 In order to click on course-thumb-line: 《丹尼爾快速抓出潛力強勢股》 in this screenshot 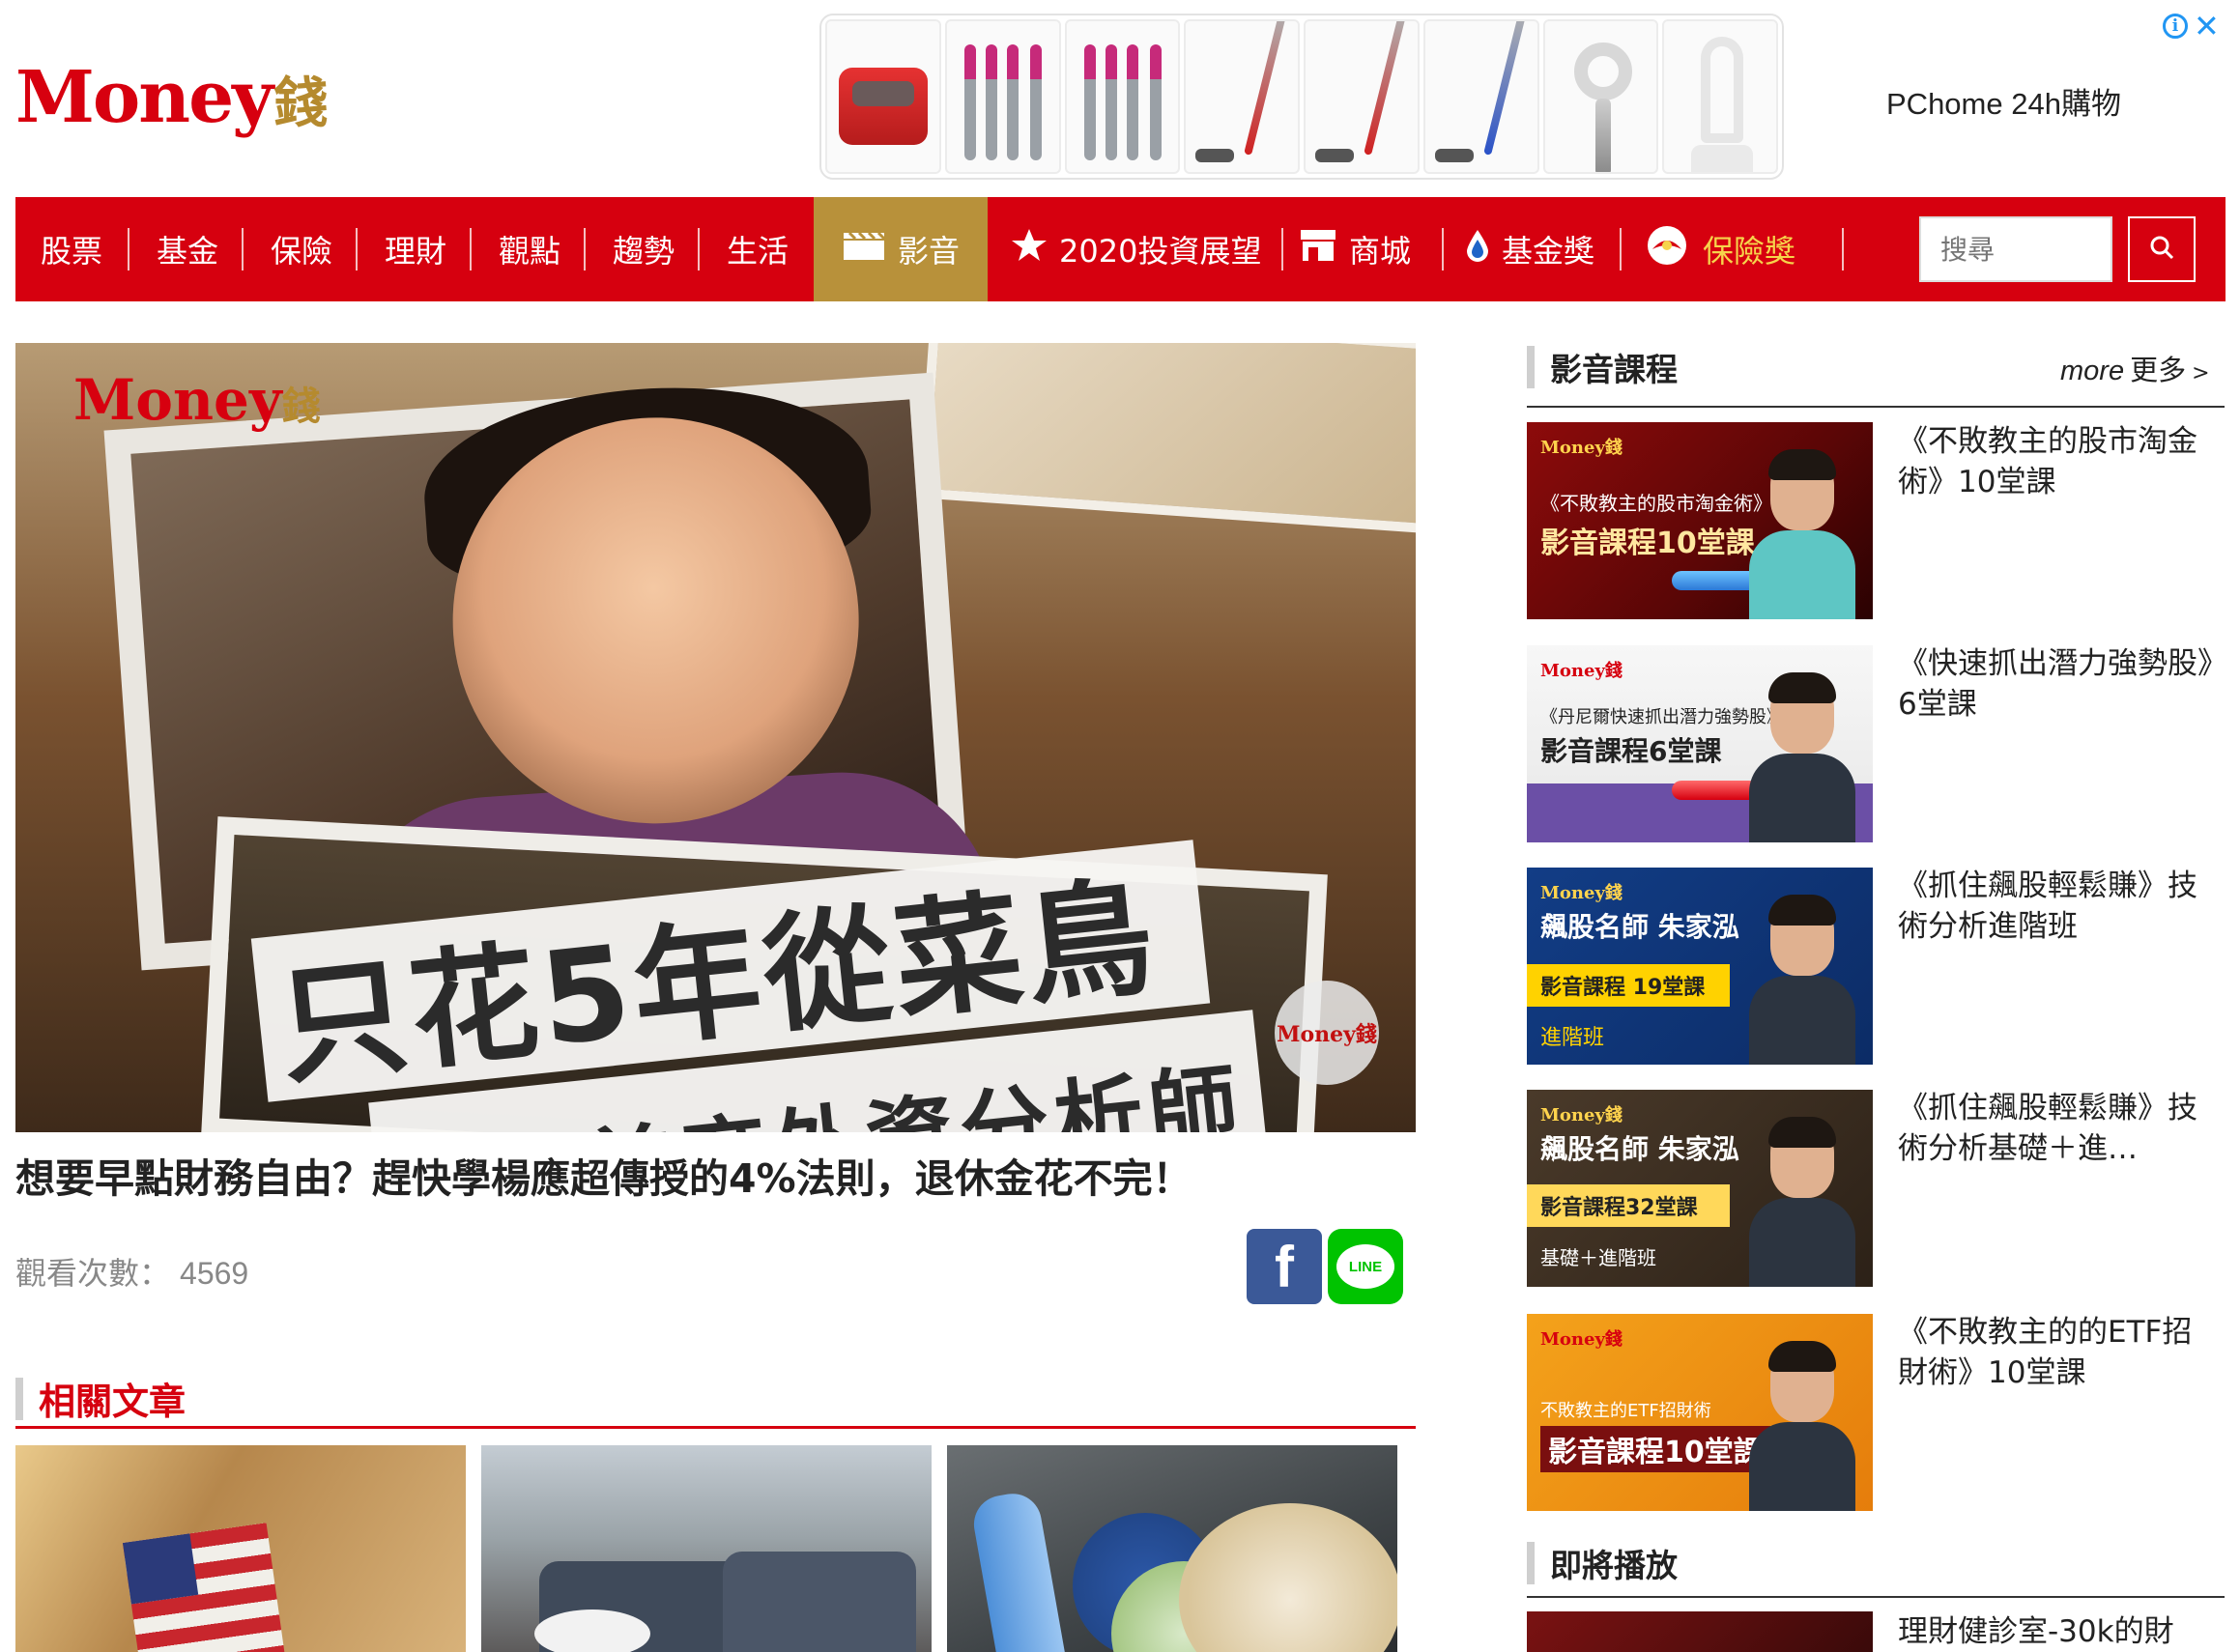, I will do `click(1662, 717)`.